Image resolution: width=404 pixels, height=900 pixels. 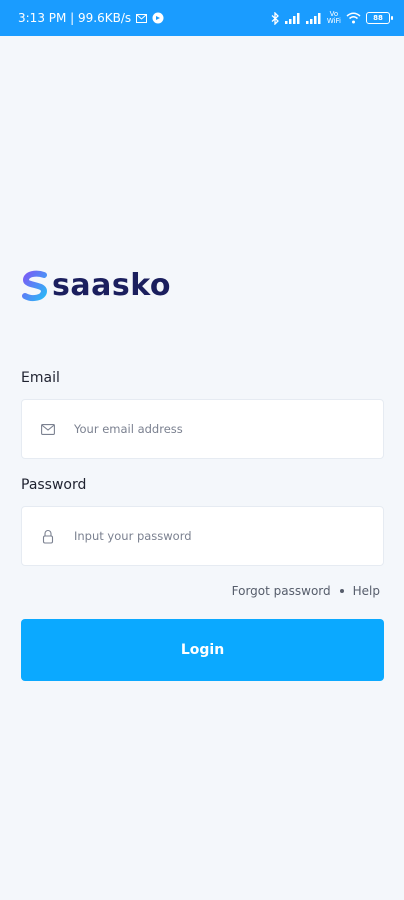 I want to click on email-label: Email, so click(x=40, y=378).